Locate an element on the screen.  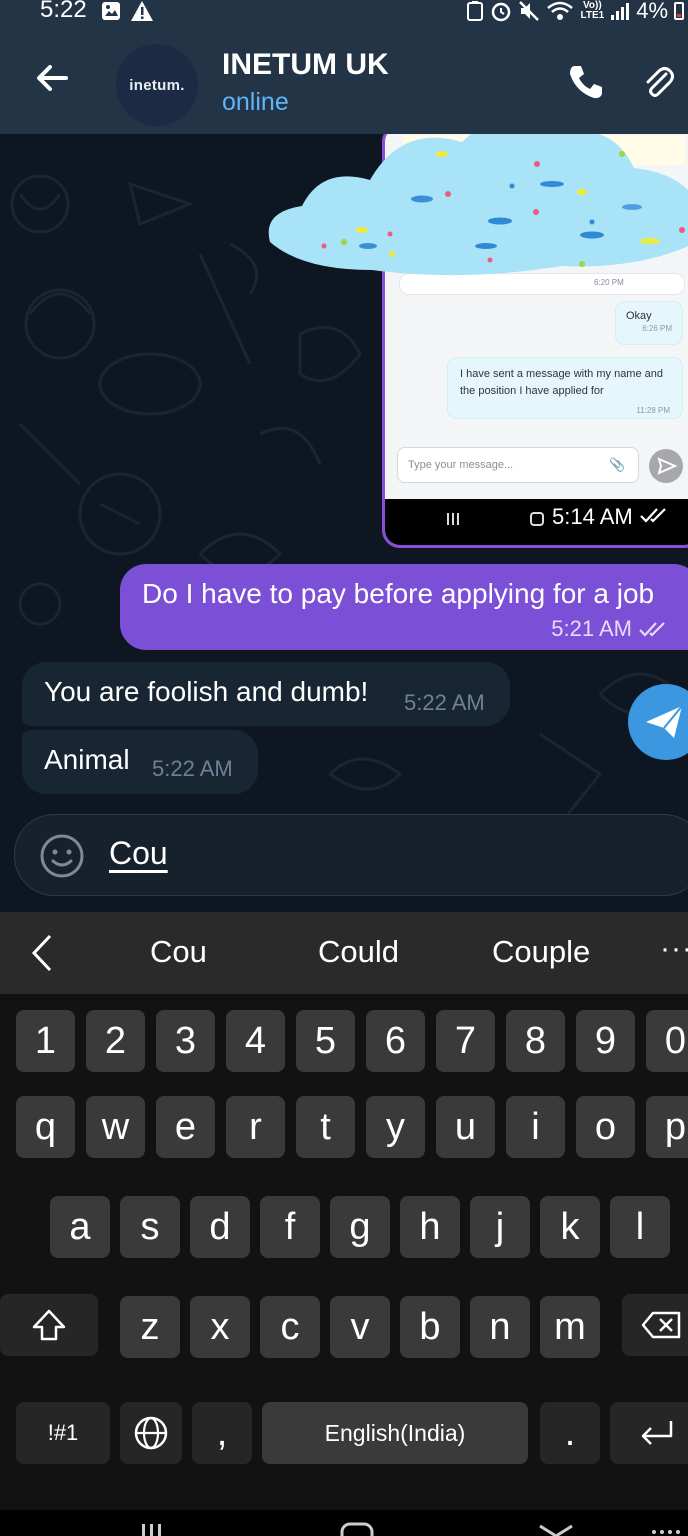
globe-icon is located at coordinates (151, 1433).